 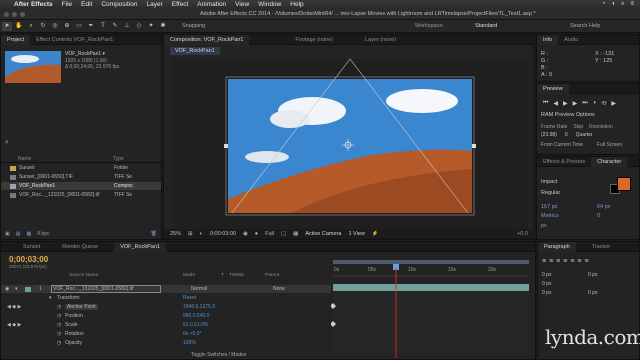 What do you see at coordinates (43, 26) in the screenshot?
I see `rotate-tool-icon: ↻` at bounding box center [43, 26].